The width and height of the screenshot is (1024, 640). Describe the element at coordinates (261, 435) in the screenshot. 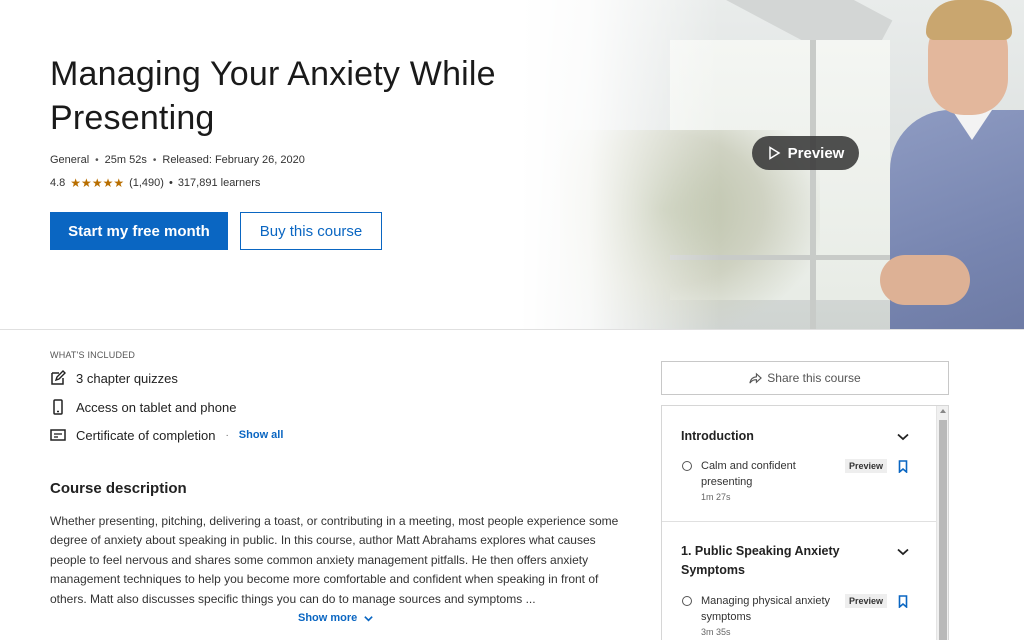

I see `show-all-link: Show all` at that location.